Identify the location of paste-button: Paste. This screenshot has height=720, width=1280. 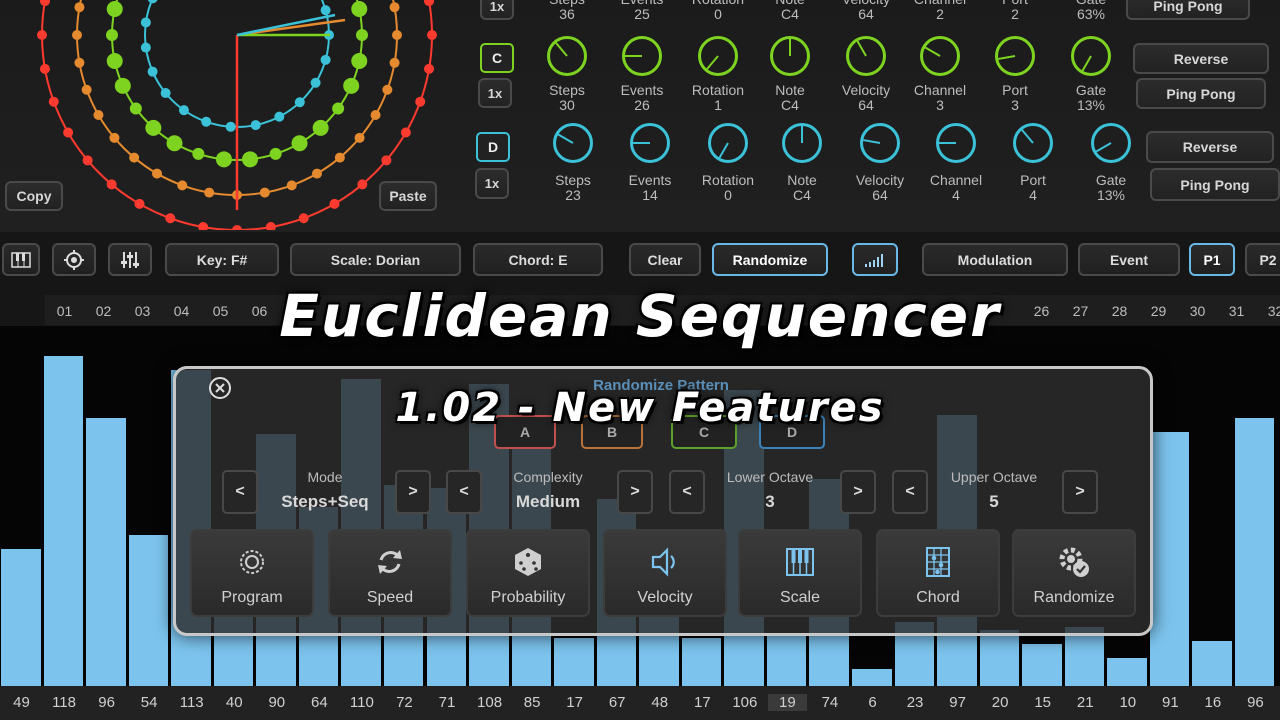
(408, 196).